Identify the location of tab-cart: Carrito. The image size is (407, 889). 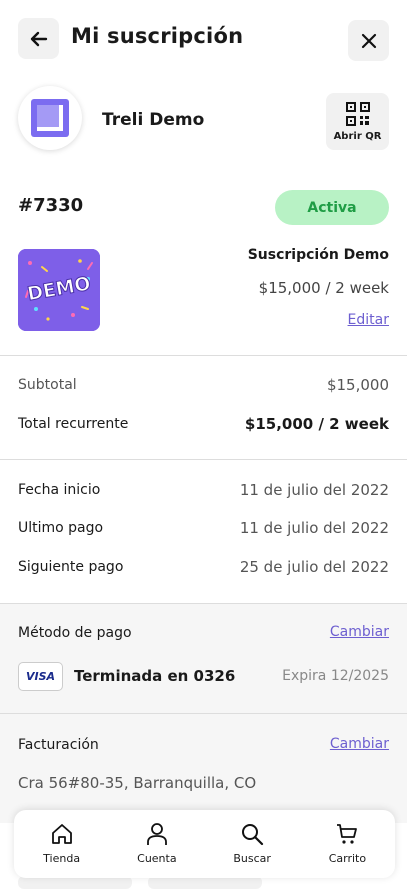
(347, 844).